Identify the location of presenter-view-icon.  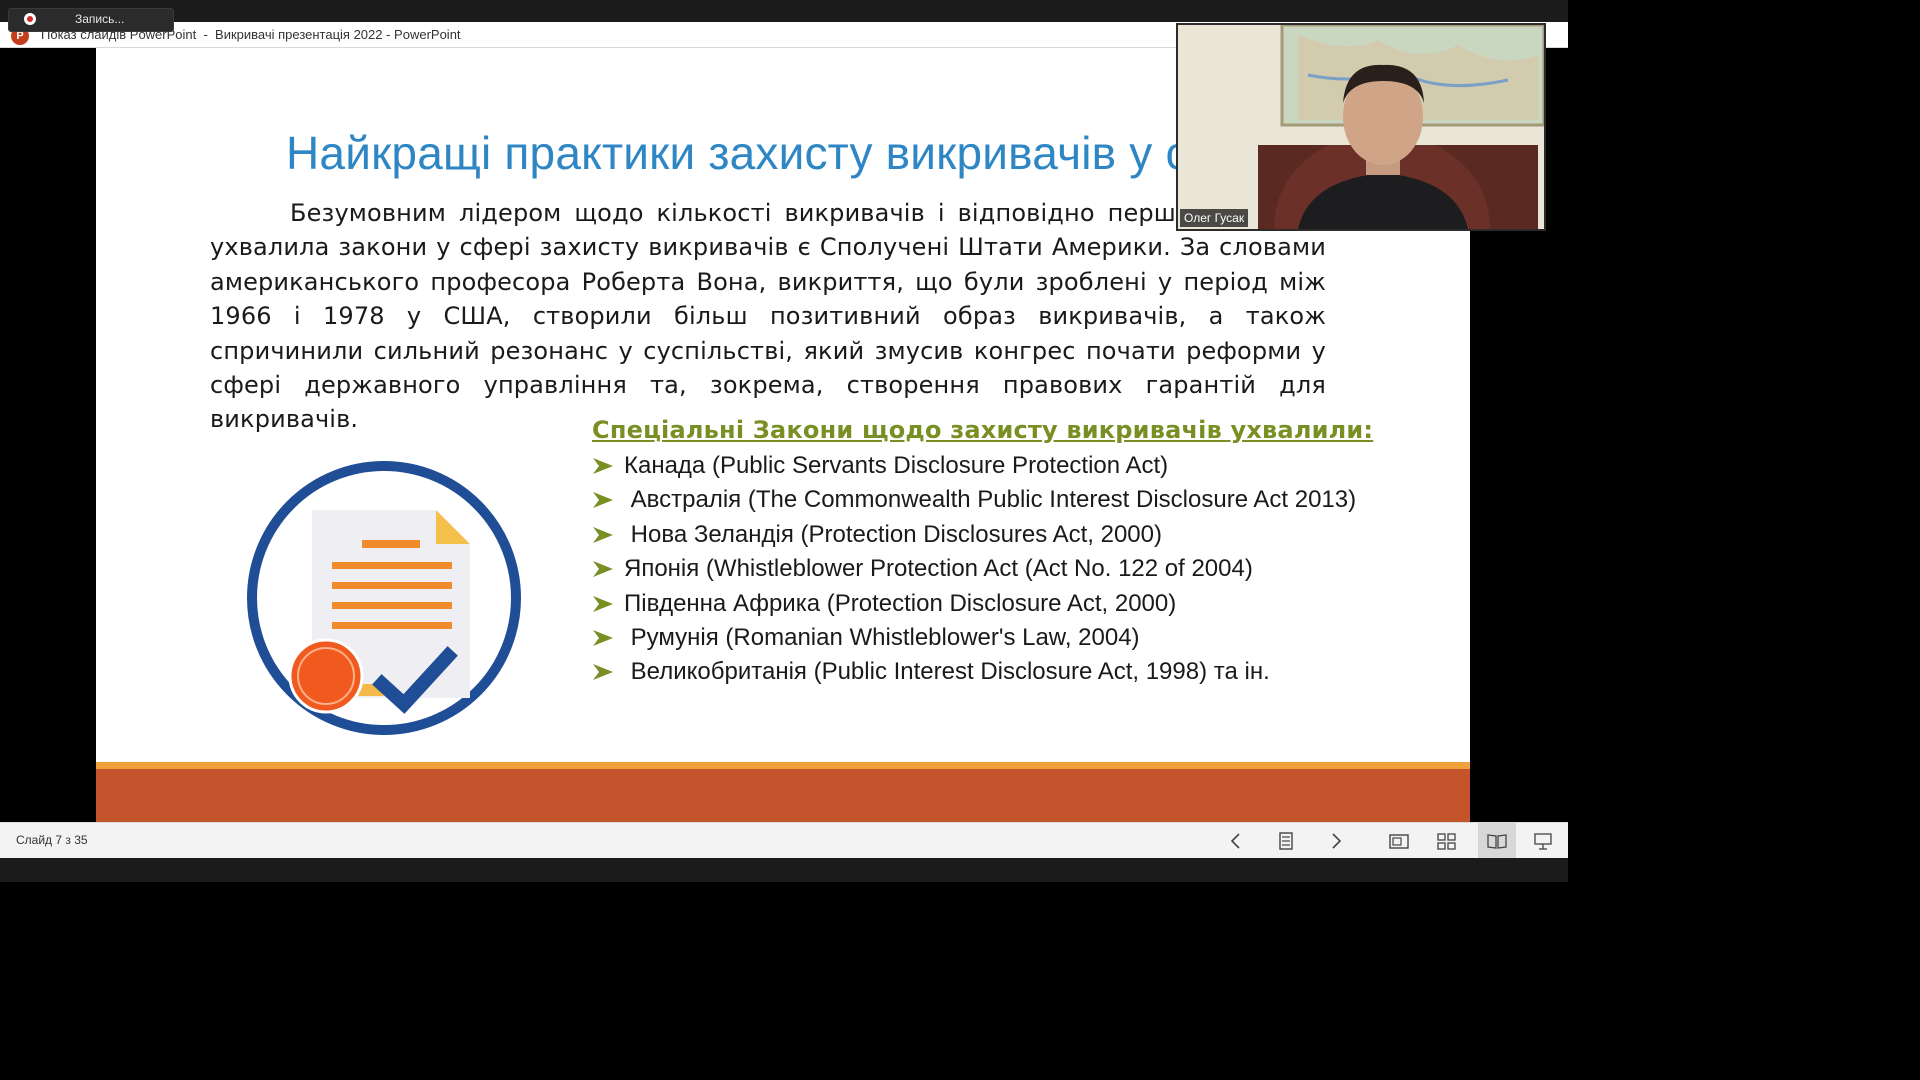
(1543, 841).